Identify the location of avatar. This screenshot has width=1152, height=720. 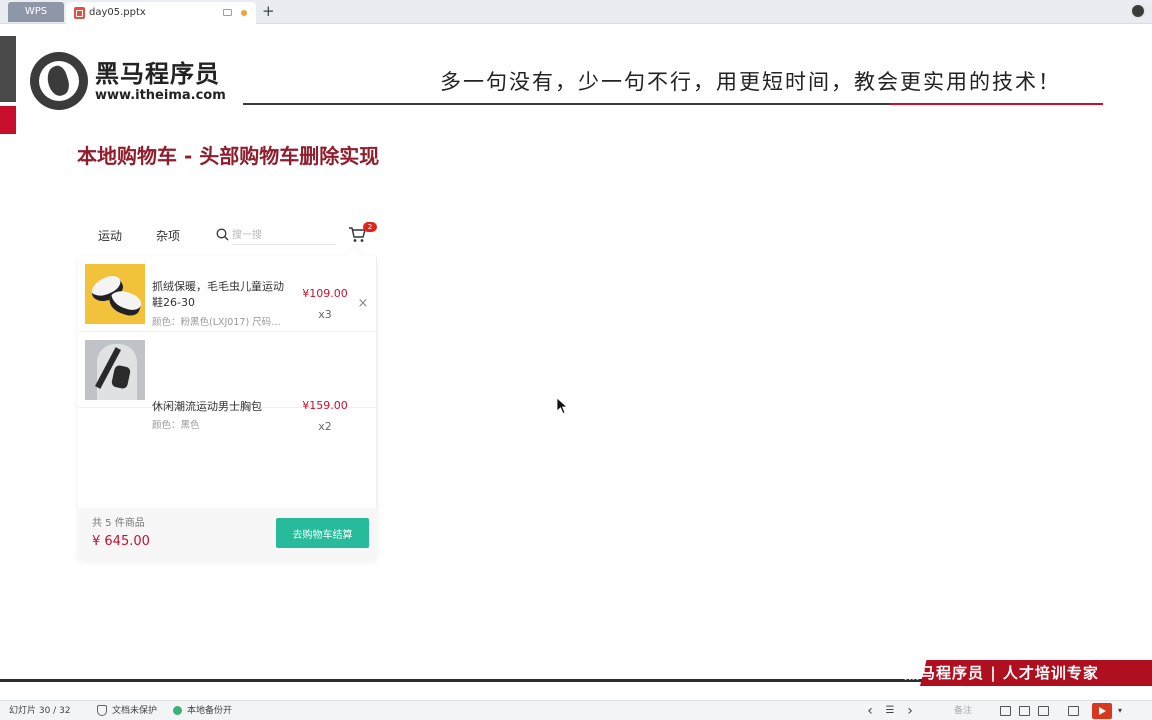
(1138, 11).